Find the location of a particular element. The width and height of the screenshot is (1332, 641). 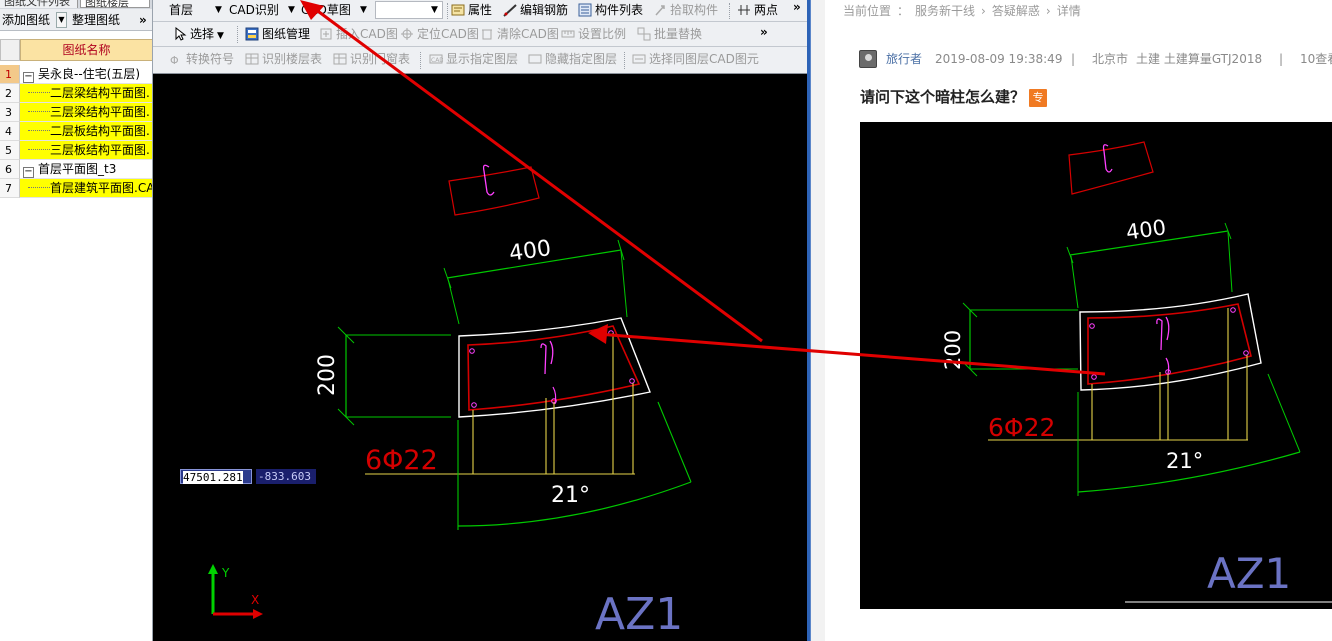

locate-cad-button: 定位CAD图 is located at coordinates (439, 35).